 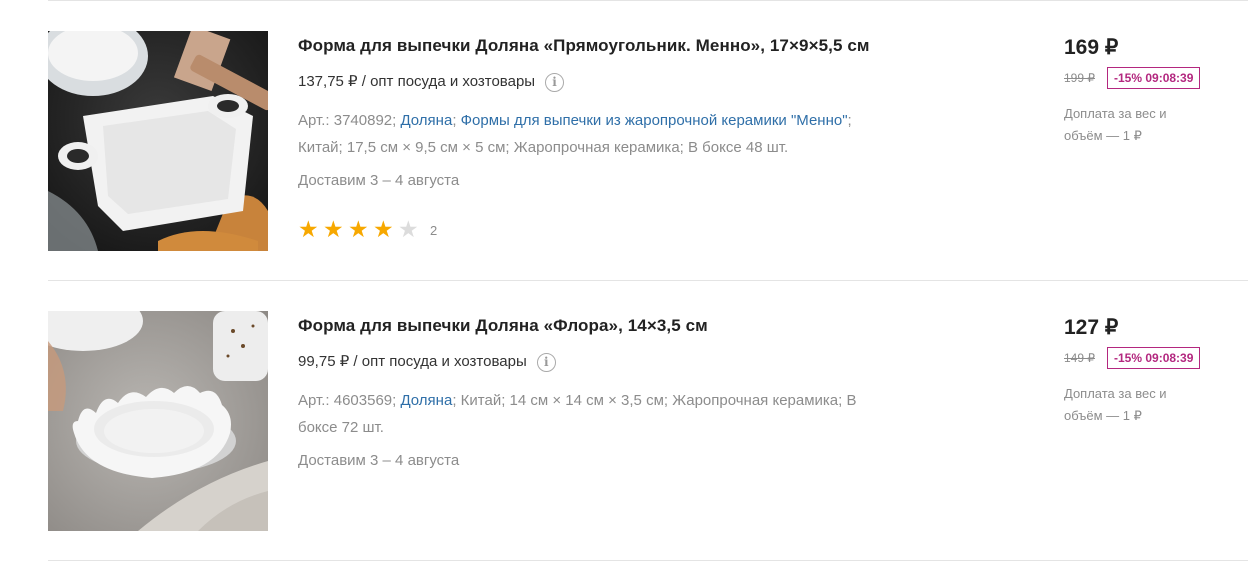 What do you see at coordinates (417, 81) in the screenshot?
I see `wholesale-price-text: 137,75 ₽ / опт посуда и хозтовары` at bounding box center [417, 81].